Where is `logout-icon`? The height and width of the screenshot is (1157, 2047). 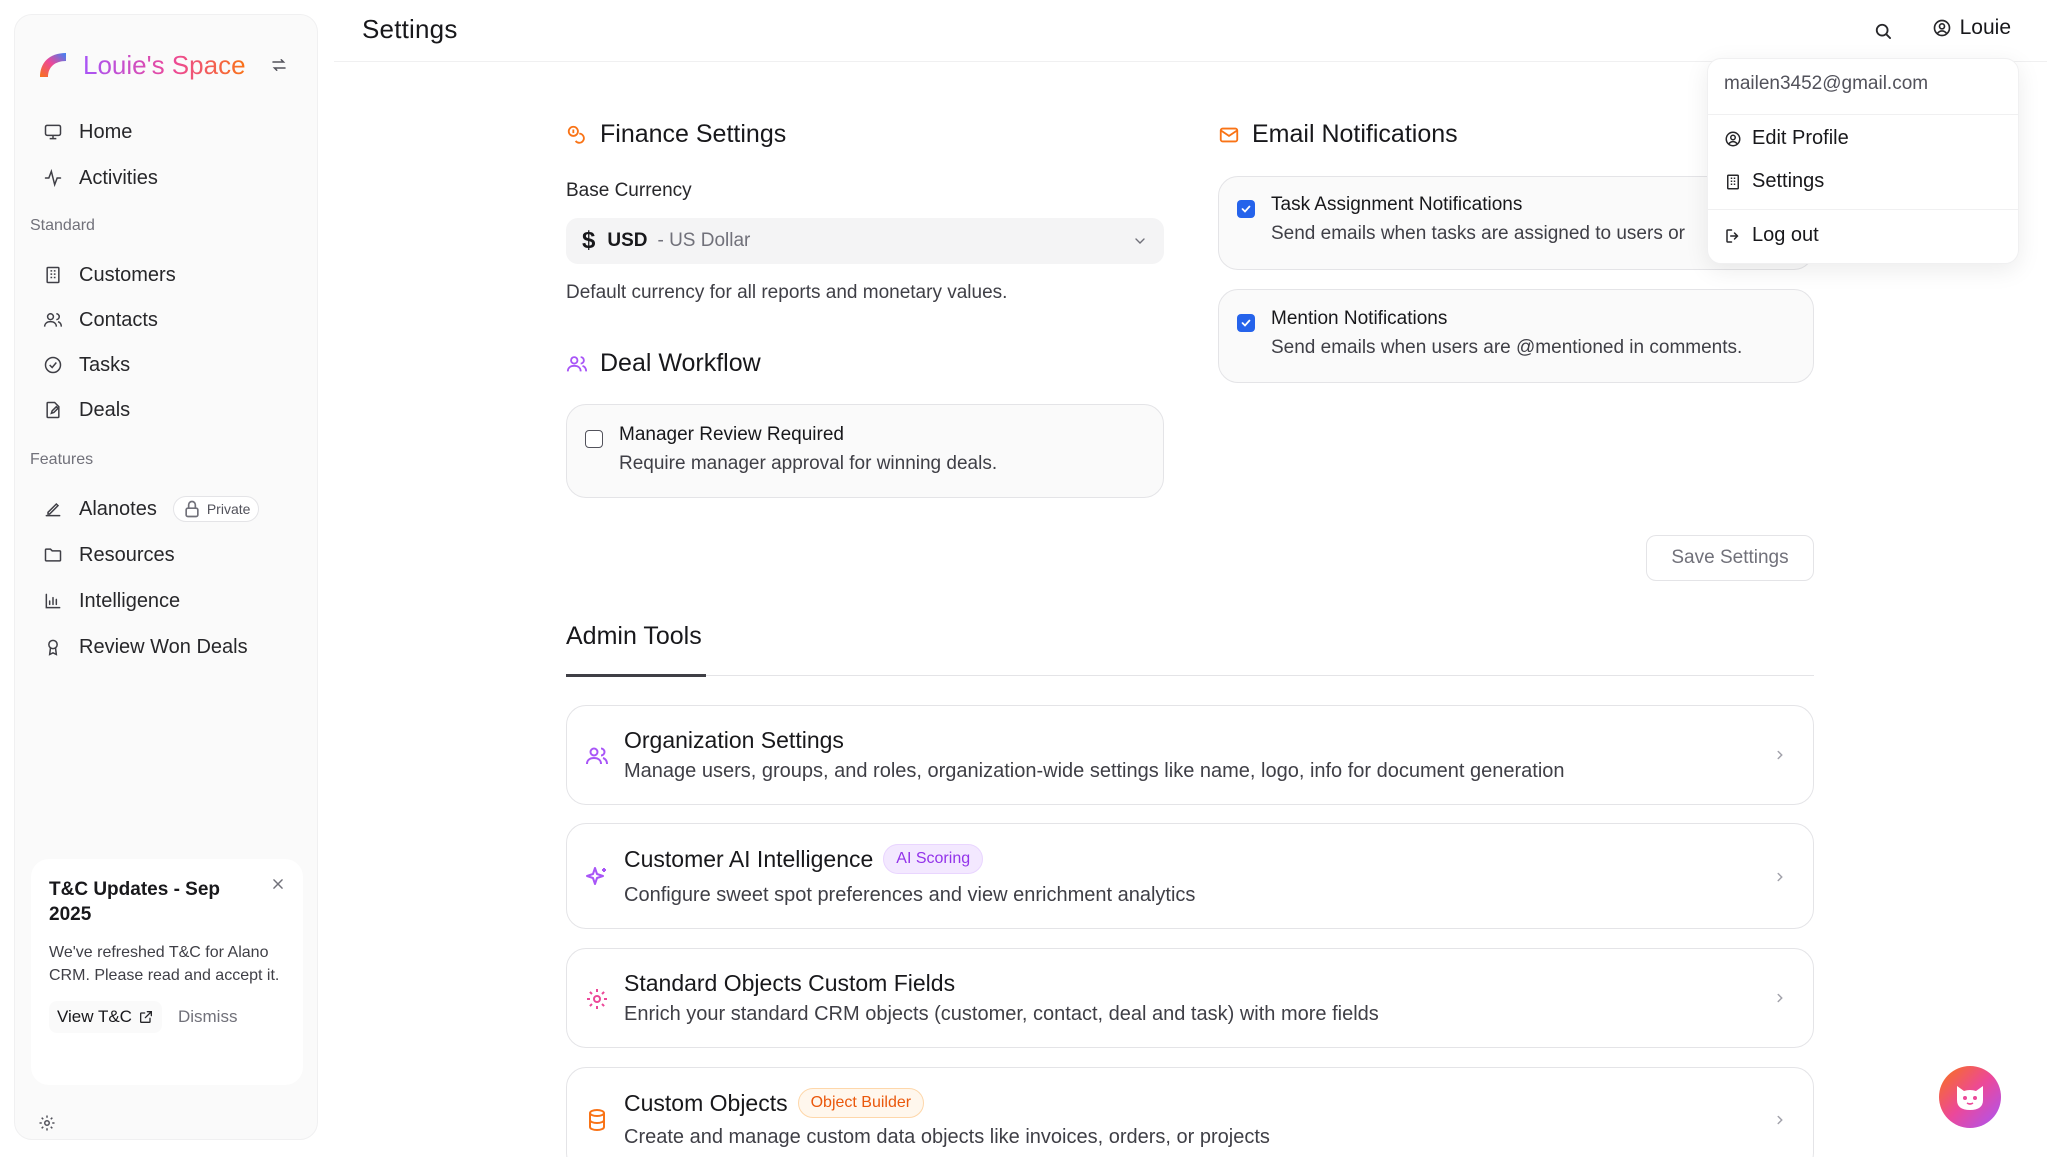 logout-icon is located at coordinates (1732, 235).